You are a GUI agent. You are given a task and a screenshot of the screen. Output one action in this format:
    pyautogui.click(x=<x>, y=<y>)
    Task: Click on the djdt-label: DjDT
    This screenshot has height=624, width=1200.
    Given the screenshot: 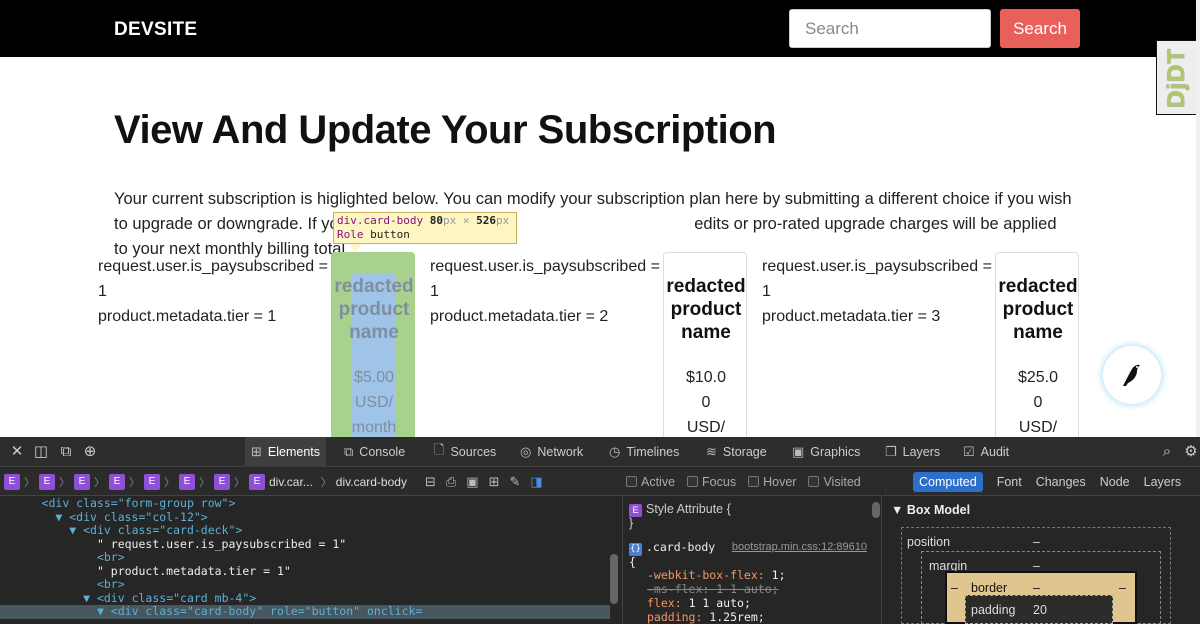 What is the action you would take?
    pyautogui.click(x=1176, y=77)
    